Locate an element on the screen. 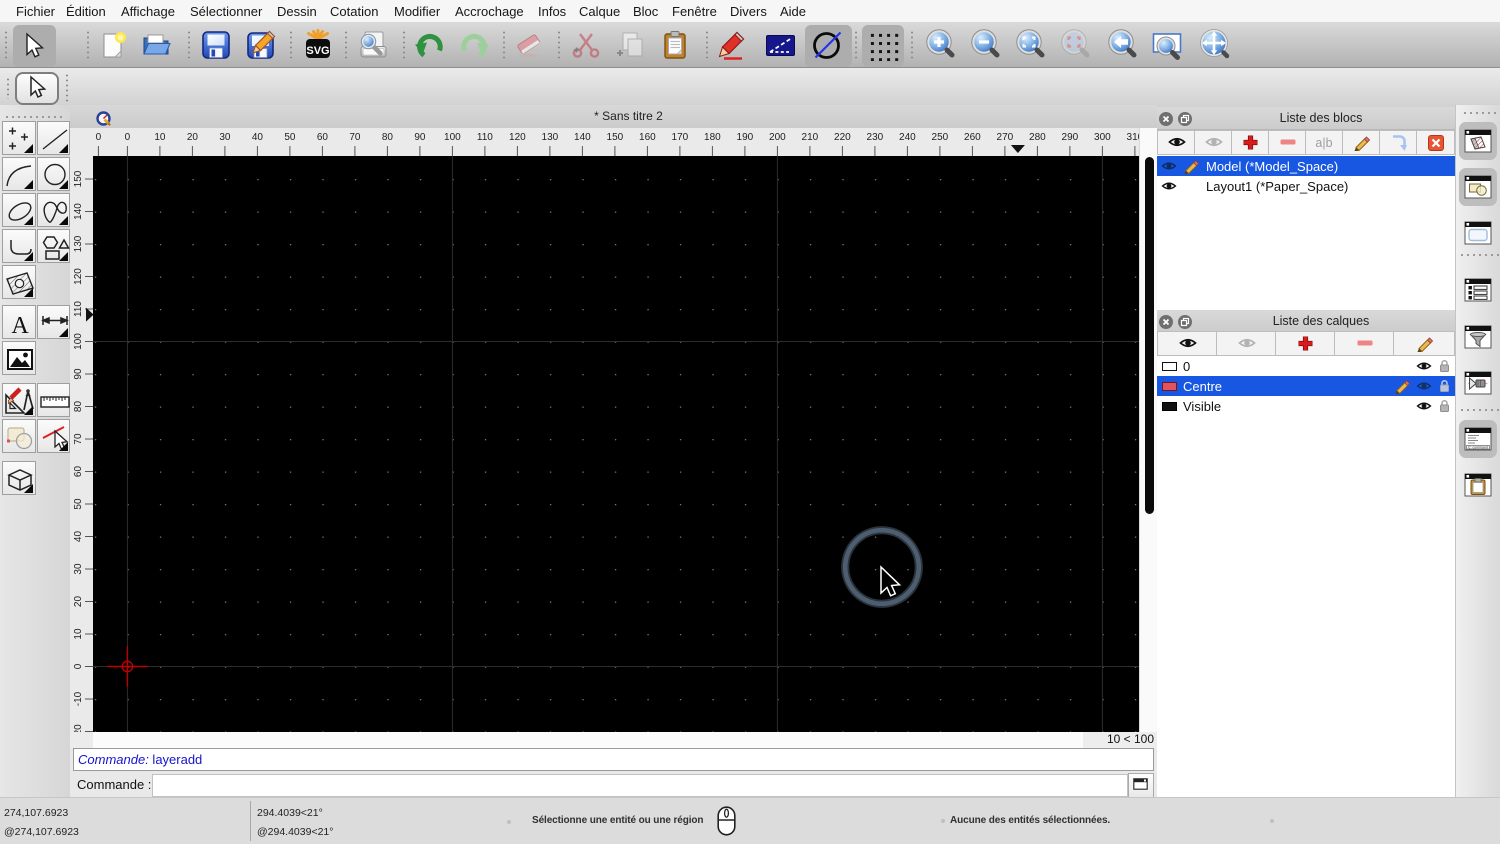 The width and height of the screenshot is (1500, 844). svg-text: C: command is located at coordinates (1478, 447).